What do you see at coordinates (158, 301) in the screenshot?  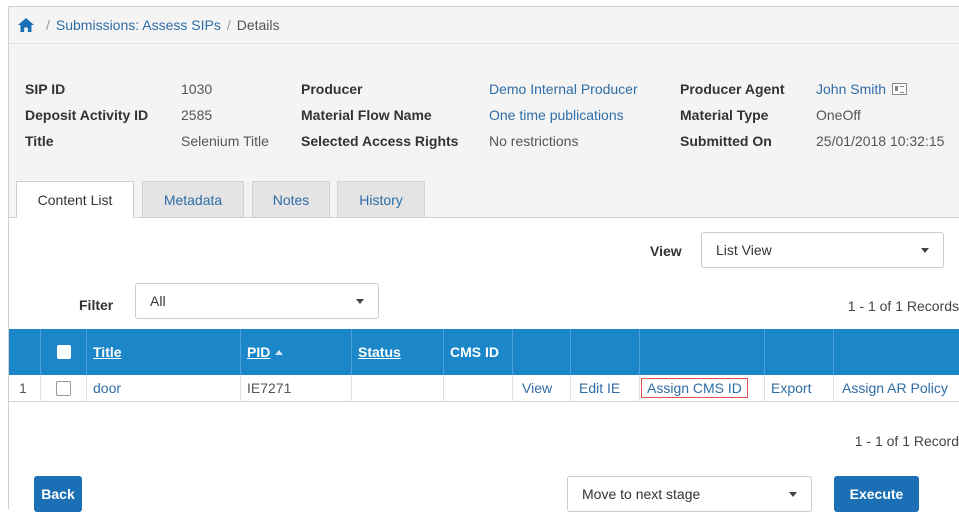 I see `filter-select-value: All` at bounding box center [158, 301].